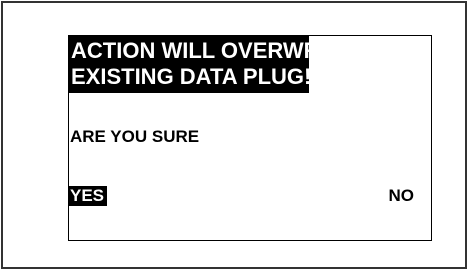 Image resolution: width=472 pixels, height=275 pixels. I want to click on dialog-title-line-2: EXISTING DATA PLUG!!, so click(195, 76).